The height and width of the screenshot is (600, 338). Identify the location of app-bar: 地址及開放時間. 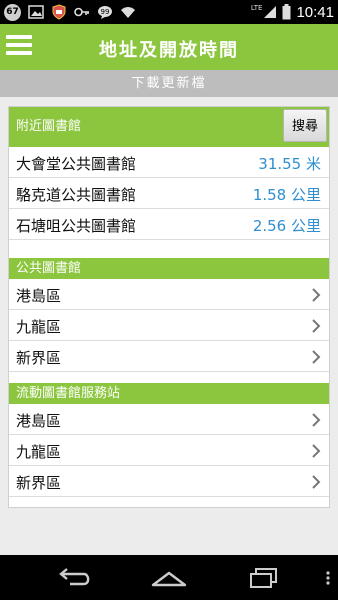
(169, 47).